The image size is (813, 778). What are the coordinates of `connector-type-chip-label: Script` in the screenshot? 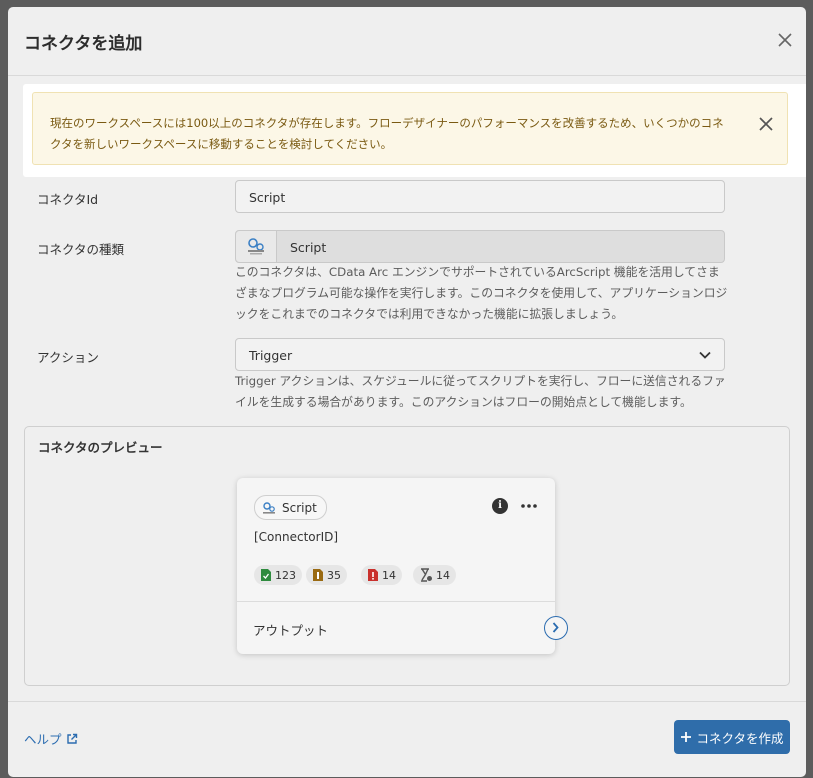 It's located at (299, 507).